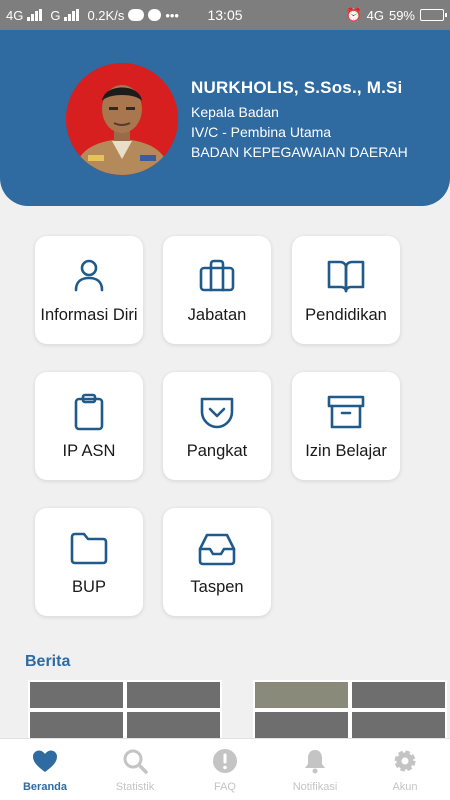 The width and height of the screenshot is (450, 800). What do you see at coordinates (224, 786) in the screenshot?
I see `nav-label: FAQ` at bounding box center [224, 786].